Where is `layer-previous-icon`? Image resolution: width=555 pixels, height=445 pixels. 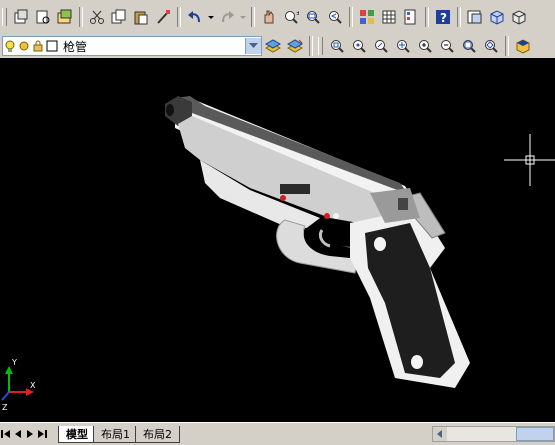
layer-previous-icon is located at coordinates (295, 46).